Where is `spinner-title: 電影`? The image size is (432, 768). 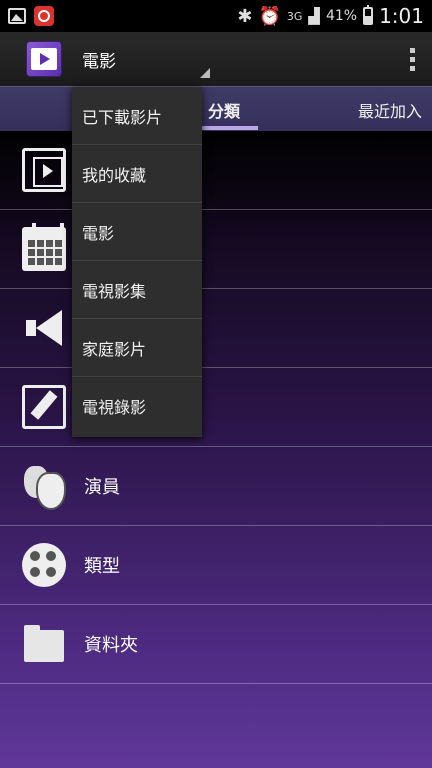
spinner-title: 電影 is located at coordinates (99, 61).